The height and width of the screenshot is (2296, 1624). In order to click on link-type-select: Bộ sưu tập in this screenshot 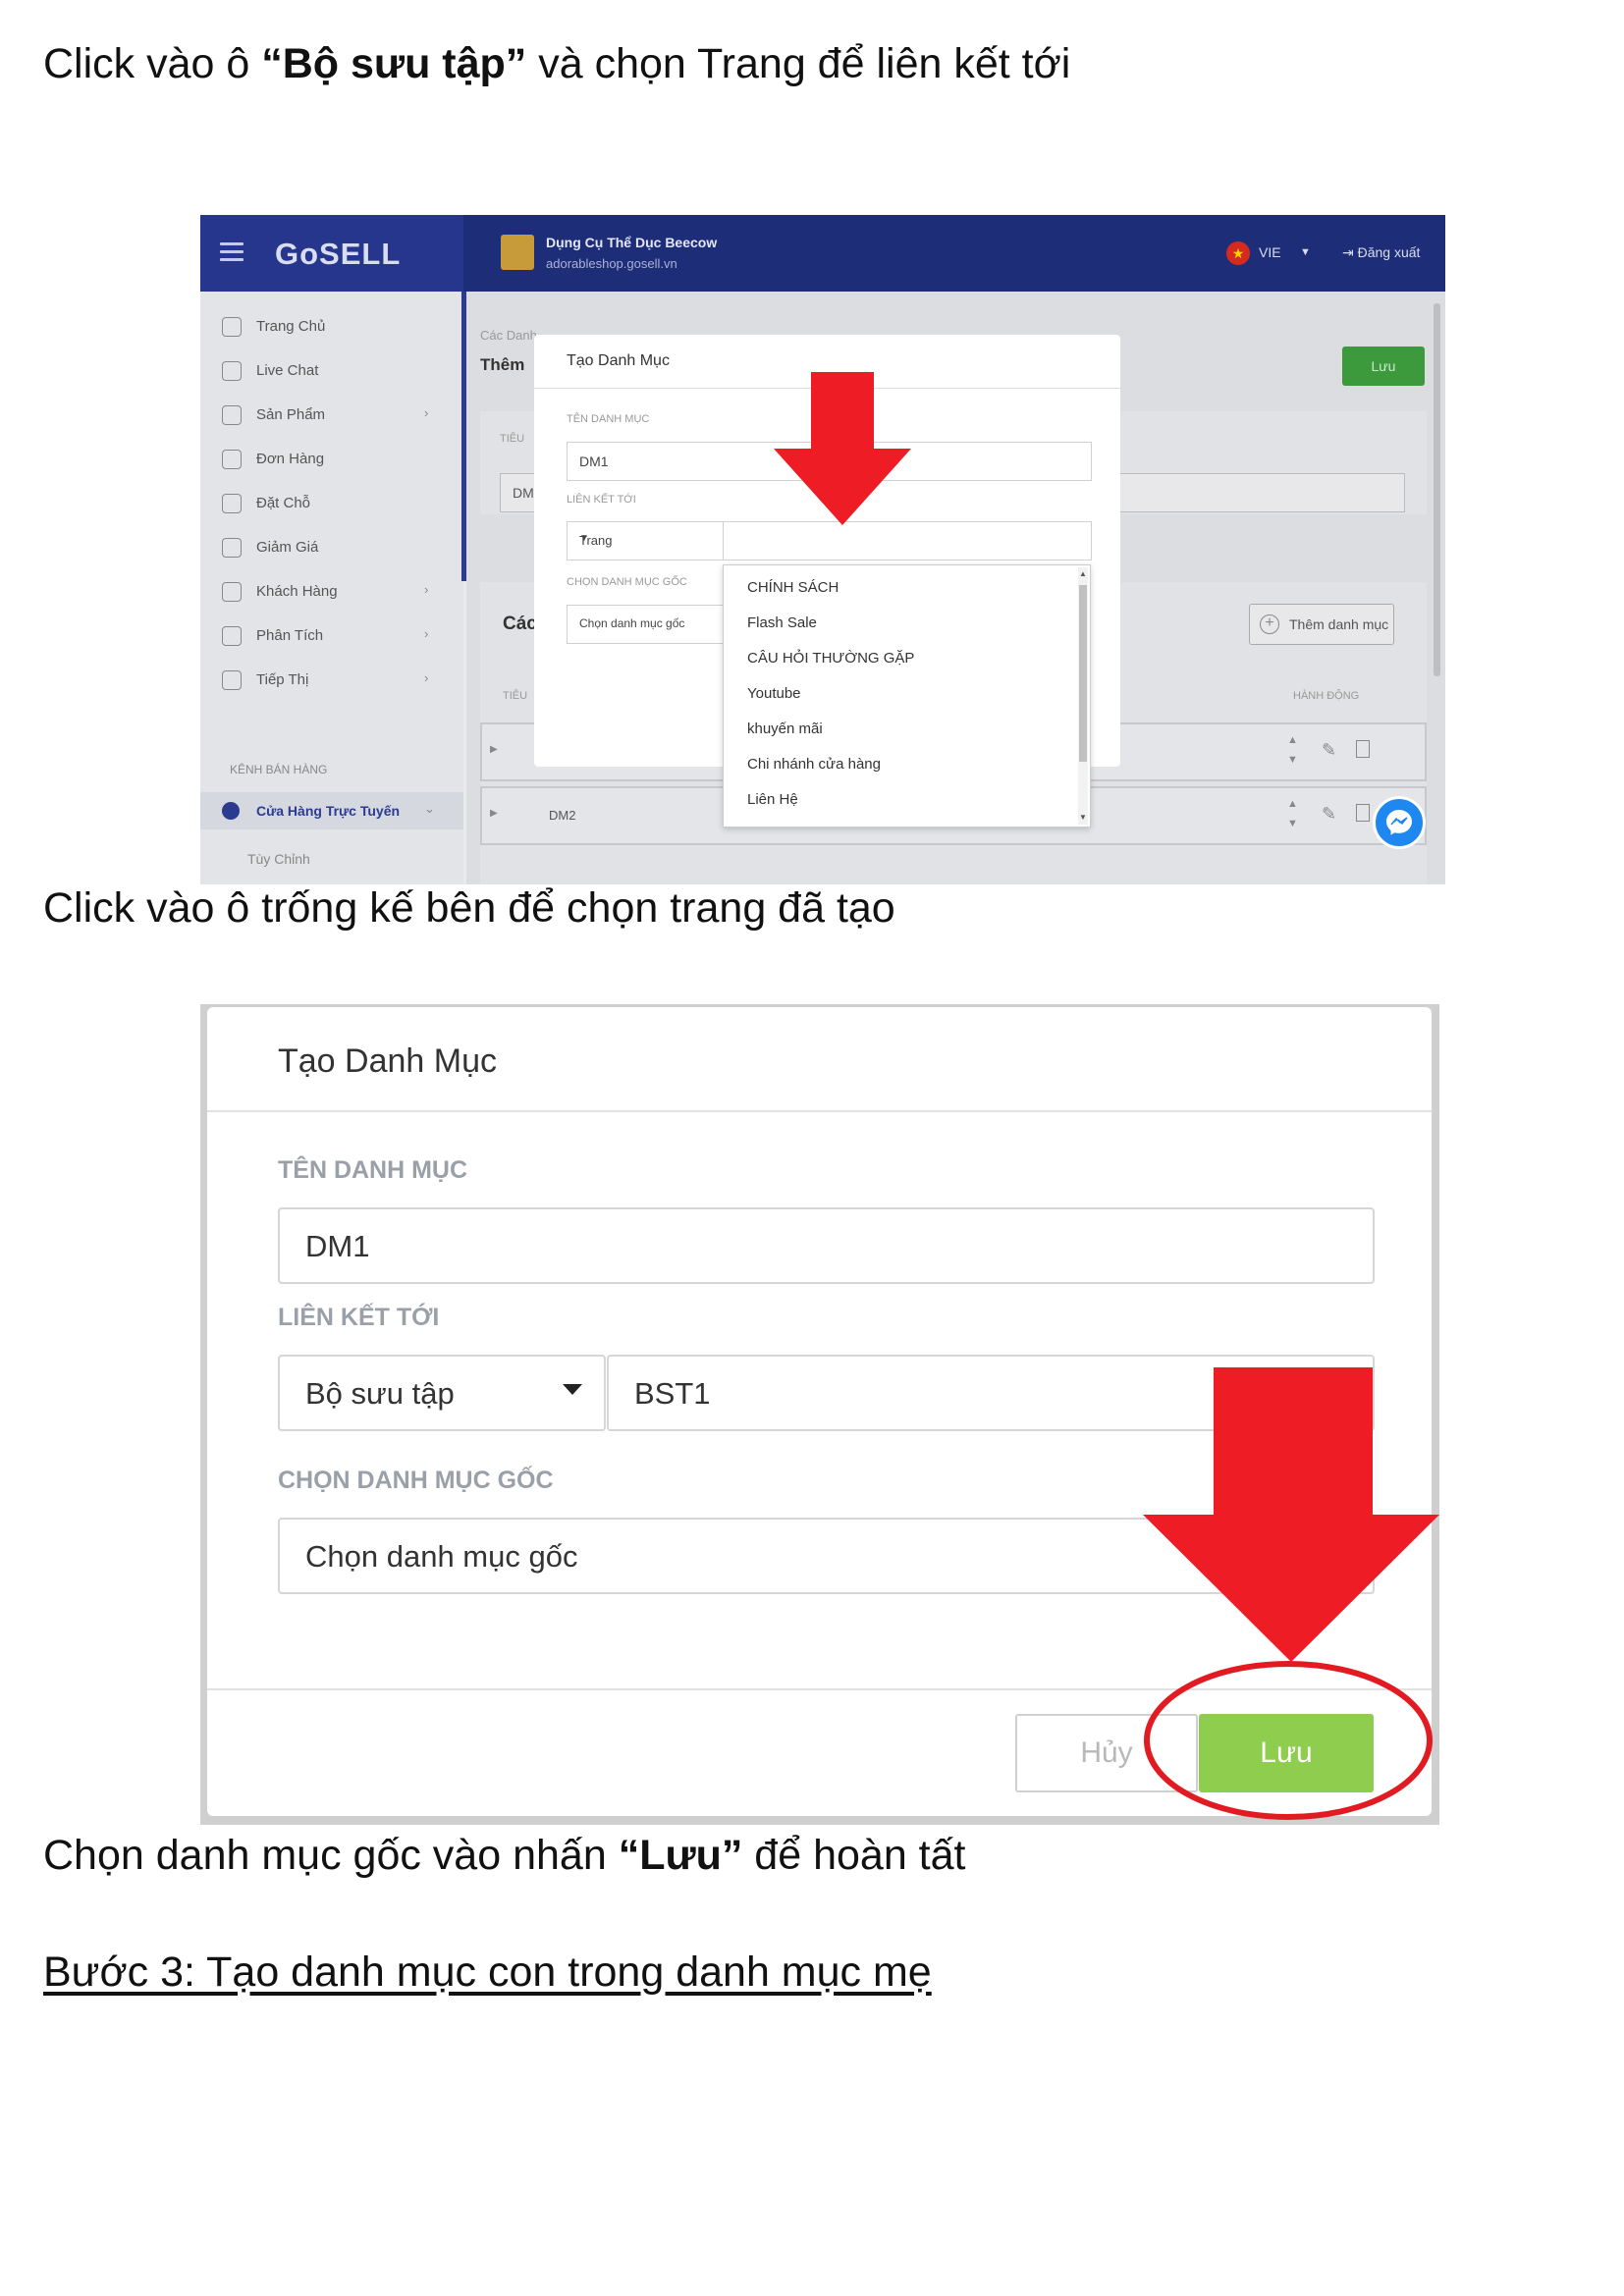, I will do `click(442, 1393)`.